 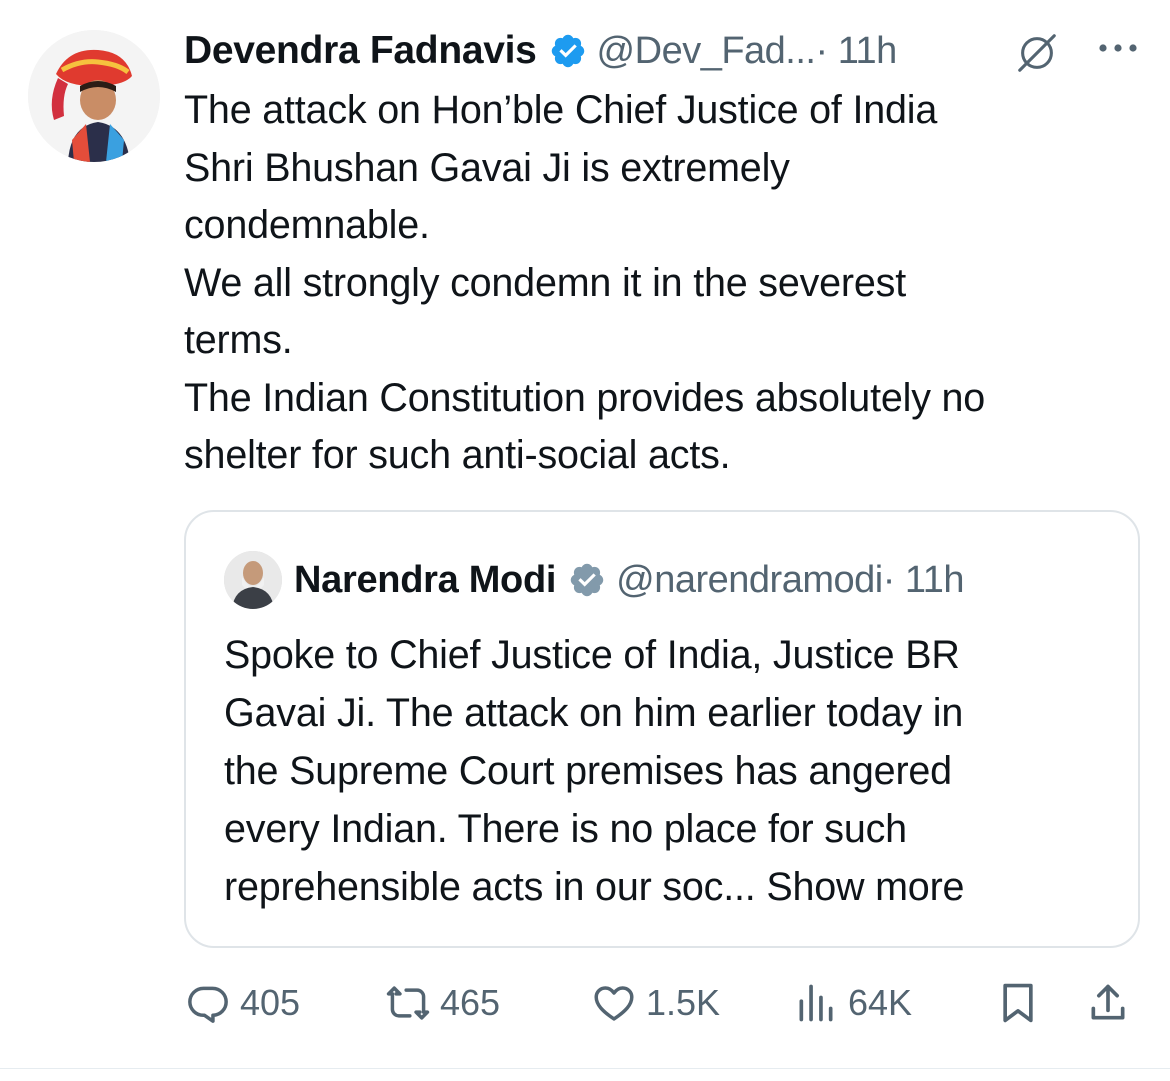 I want to click on like-icon, so click(x=614, y=1003).